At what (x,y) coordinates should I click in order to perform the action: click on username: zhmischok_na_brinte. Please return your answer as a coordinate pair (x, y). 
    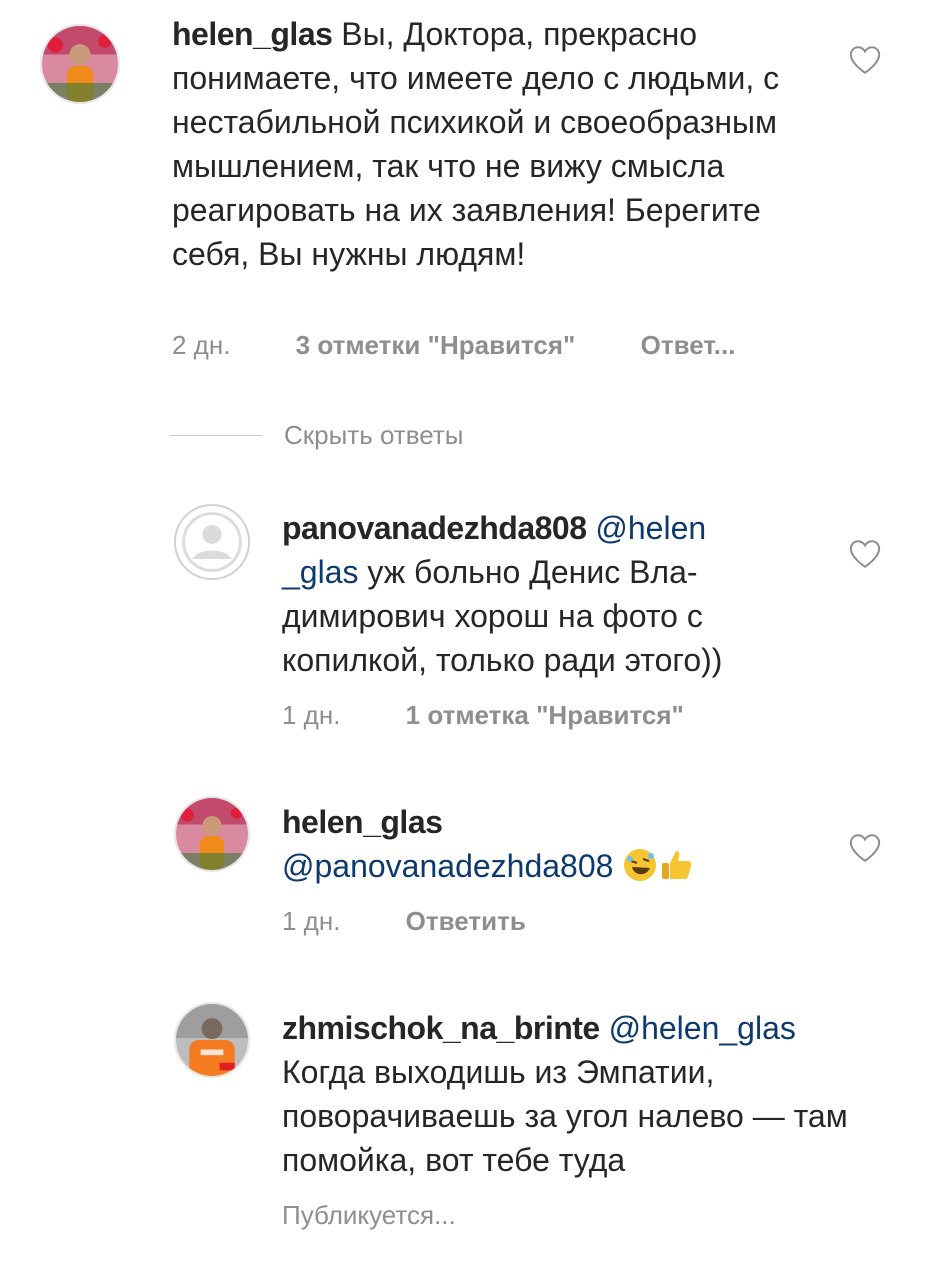
    Looking at the image, I should click on (441, 1028).